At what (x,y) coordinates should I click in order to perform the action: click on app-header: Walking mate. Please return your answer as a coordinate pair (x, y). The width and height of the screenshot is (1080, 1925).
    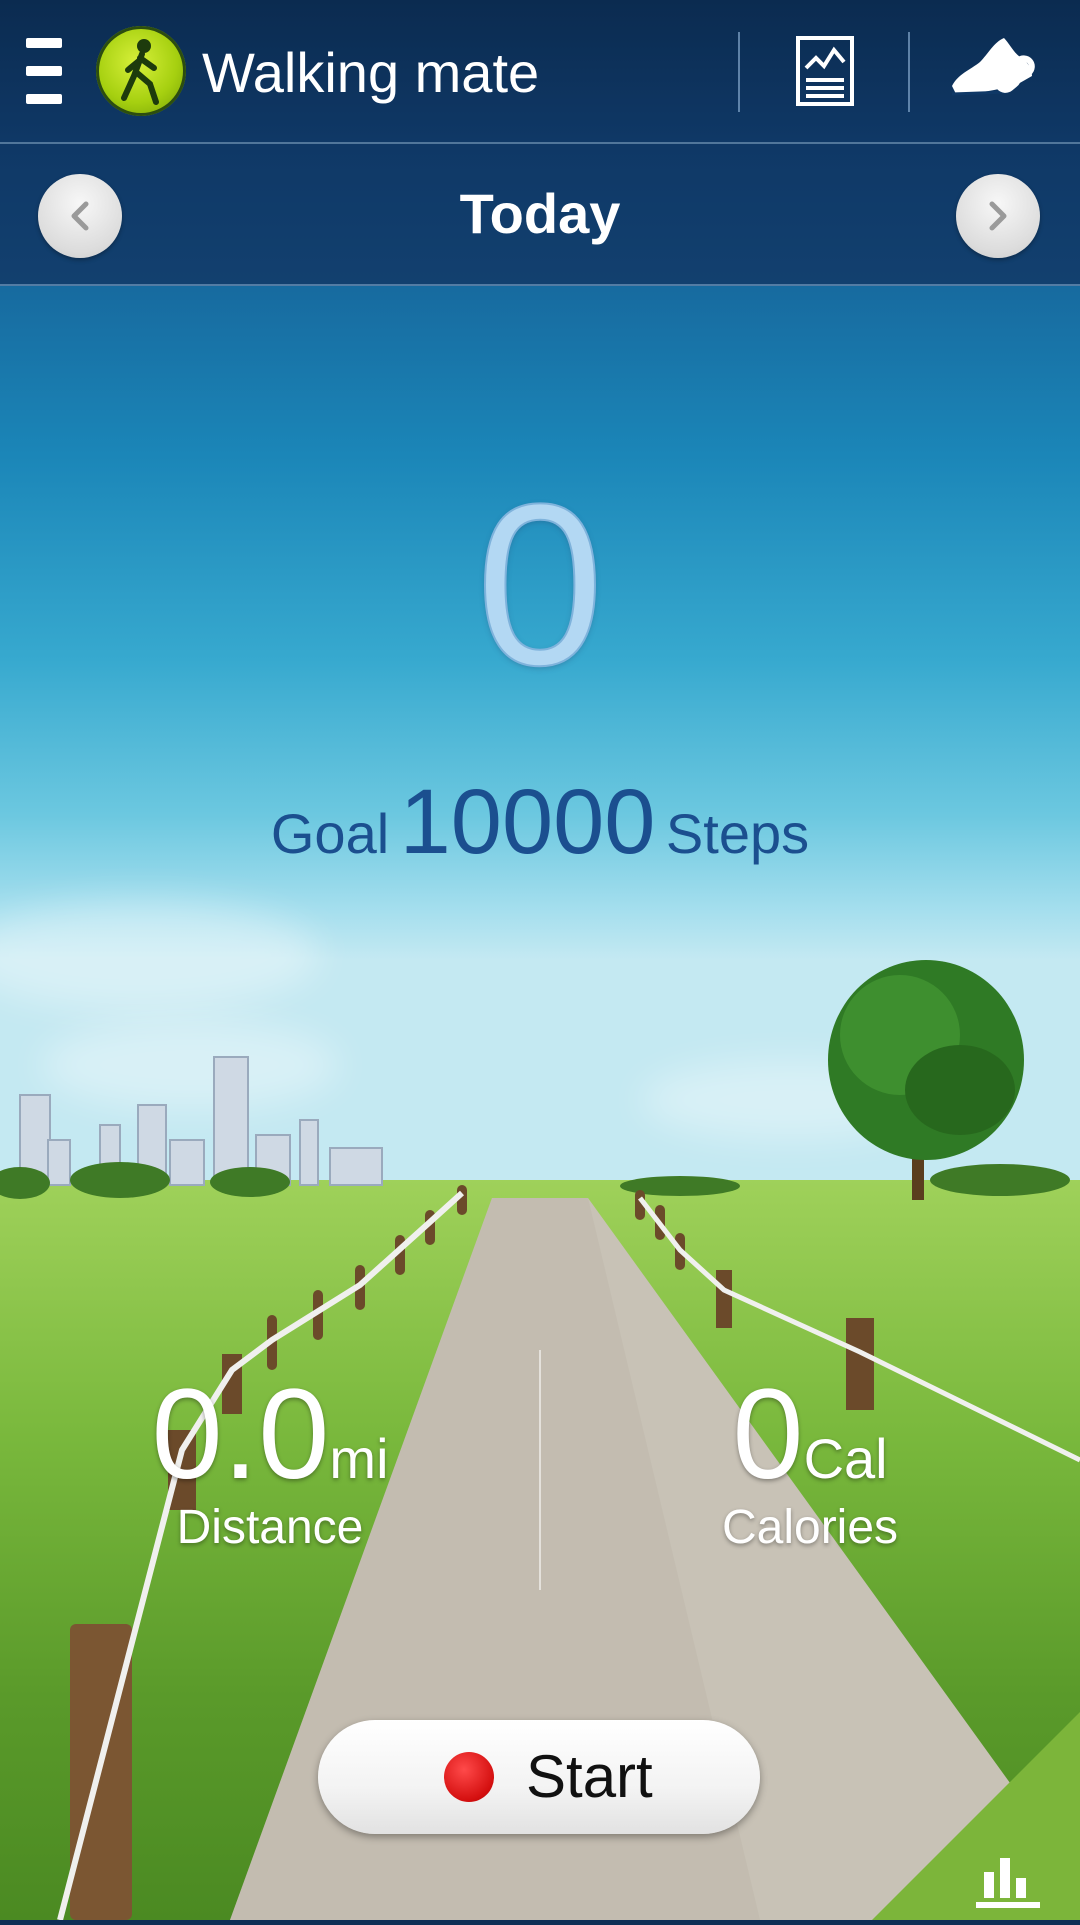
    Looking at the image, I should click on (540, 72).